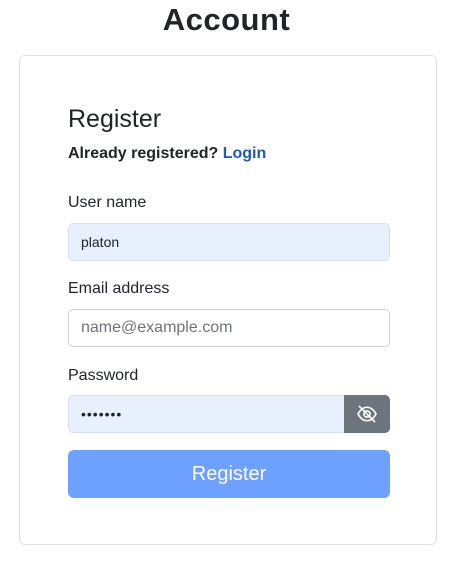  Describe the element at coordinates (229, 328) in the screenshot. I see `email-input` at that location.